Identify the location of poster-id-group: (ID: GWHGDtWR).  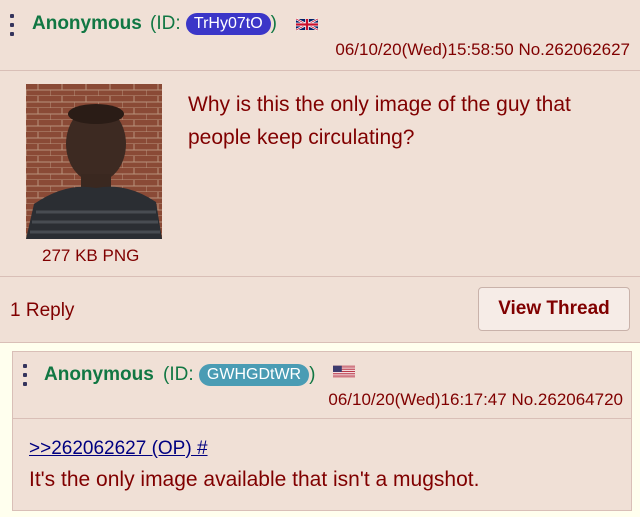
(239, 375).